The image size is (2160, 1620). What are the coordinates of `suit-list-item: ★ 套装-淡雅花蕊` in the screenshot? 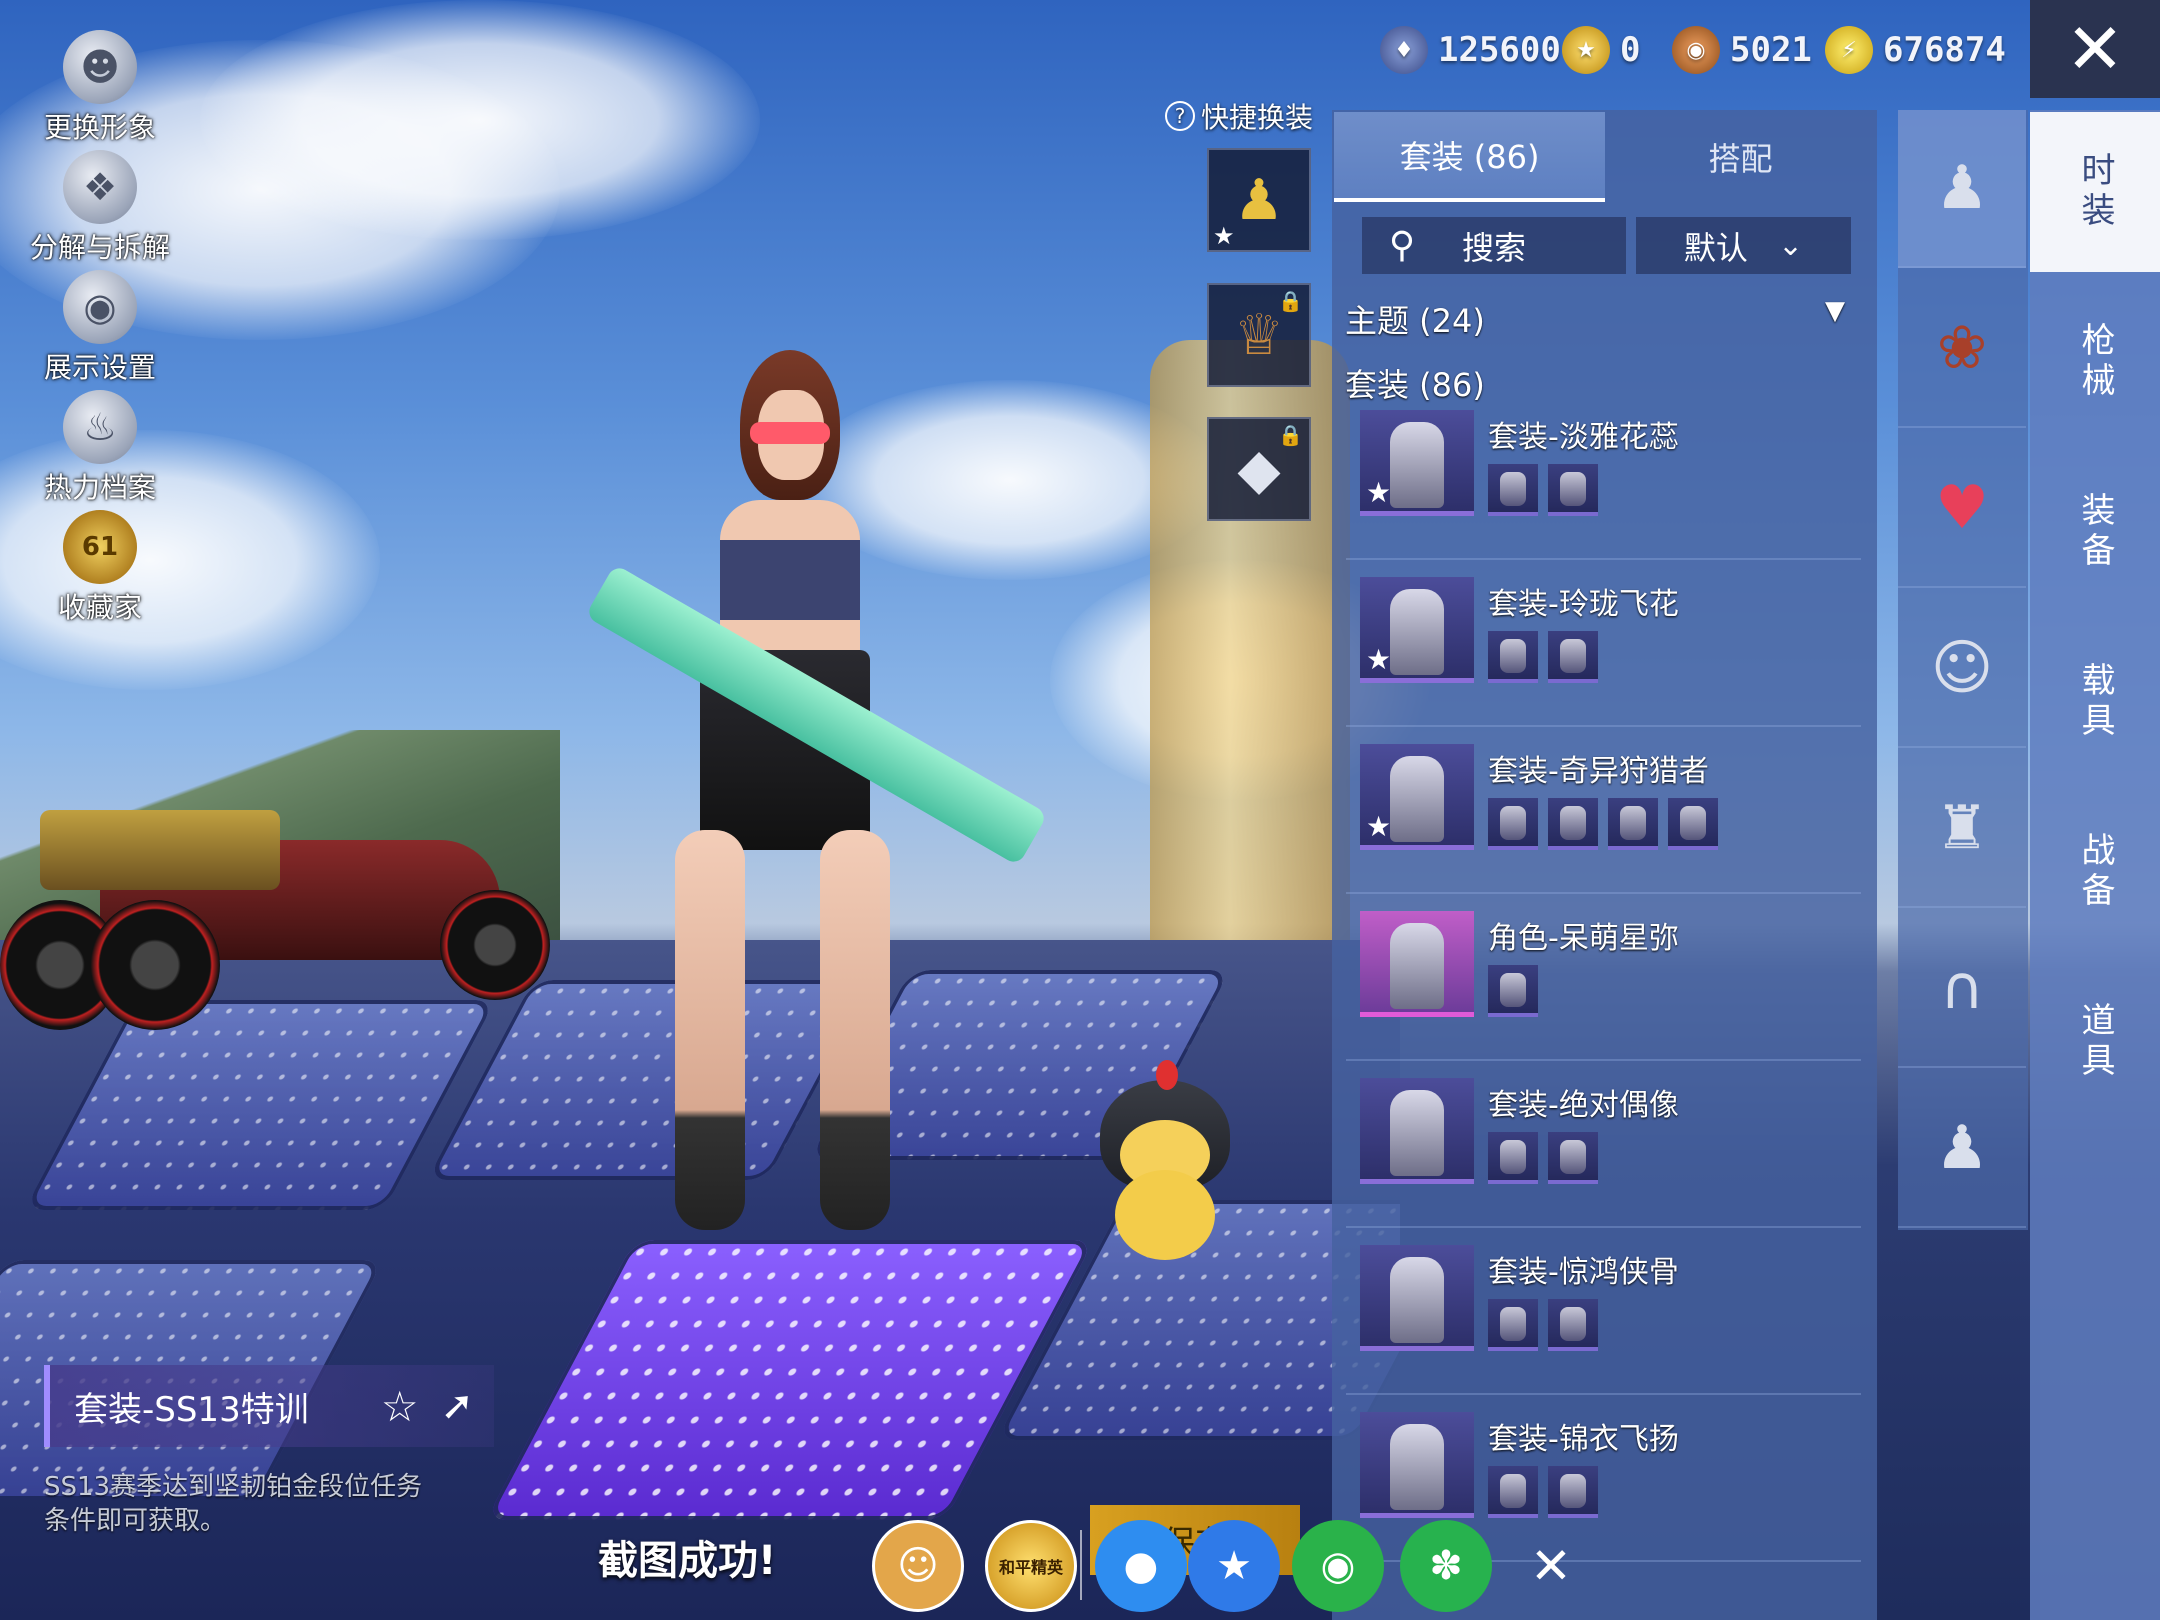 It's located at (1603, 481).